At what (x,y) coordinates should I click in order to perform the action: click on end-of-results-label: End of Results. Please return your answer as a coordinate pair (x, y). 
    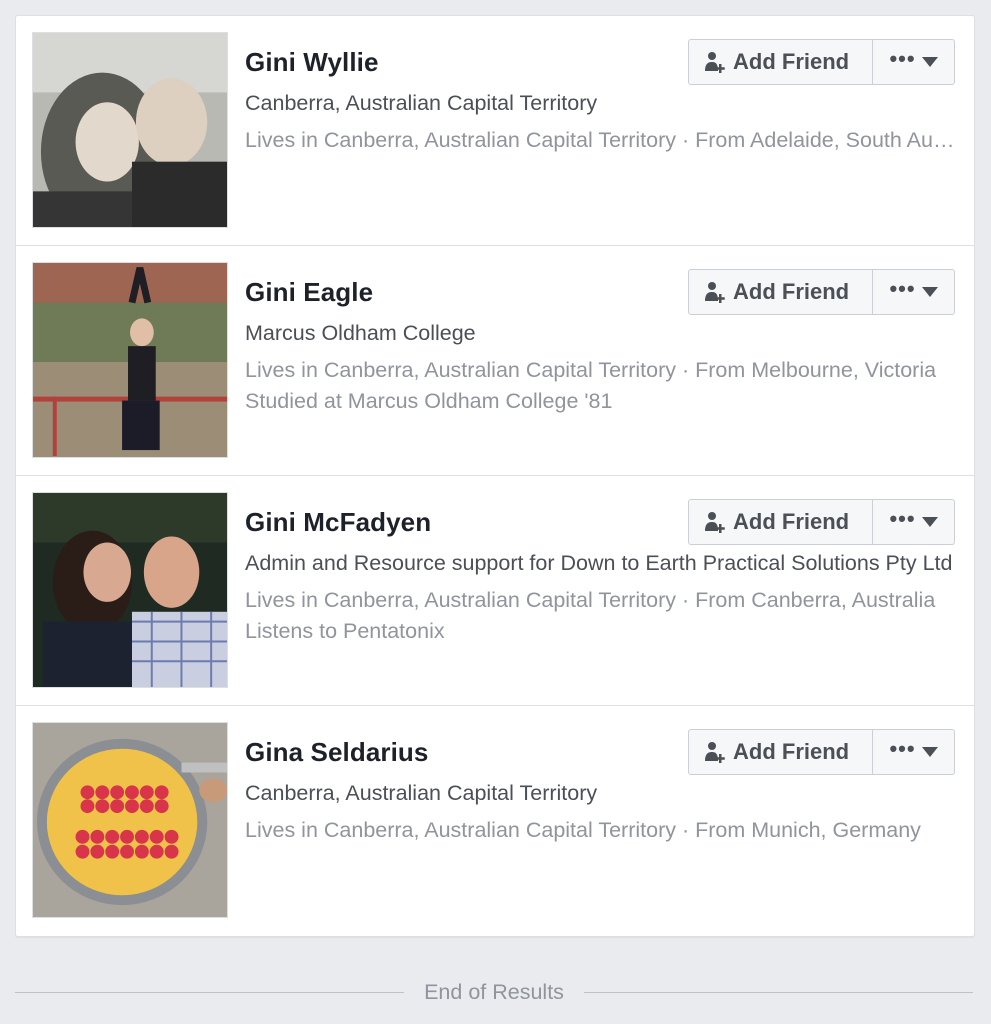
    Looking at the image, I should click on (494, 991).